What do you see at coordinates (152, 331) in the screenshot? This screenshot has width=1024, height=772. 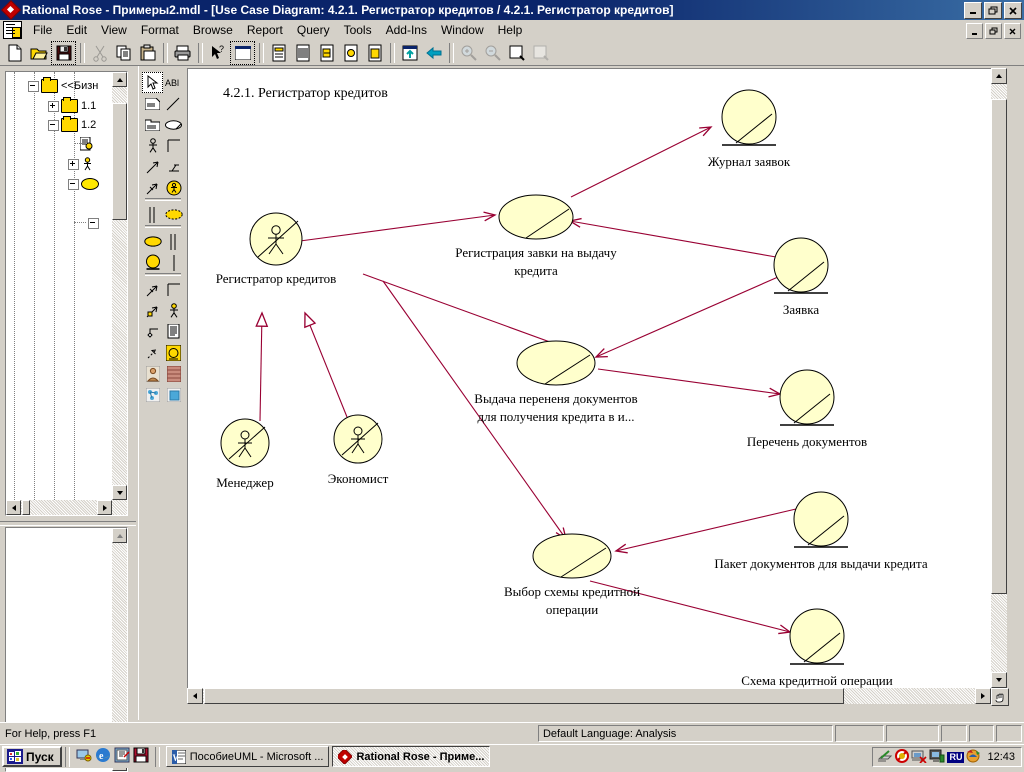 I see `aggregation-tool` at bounding box center [152, 331].